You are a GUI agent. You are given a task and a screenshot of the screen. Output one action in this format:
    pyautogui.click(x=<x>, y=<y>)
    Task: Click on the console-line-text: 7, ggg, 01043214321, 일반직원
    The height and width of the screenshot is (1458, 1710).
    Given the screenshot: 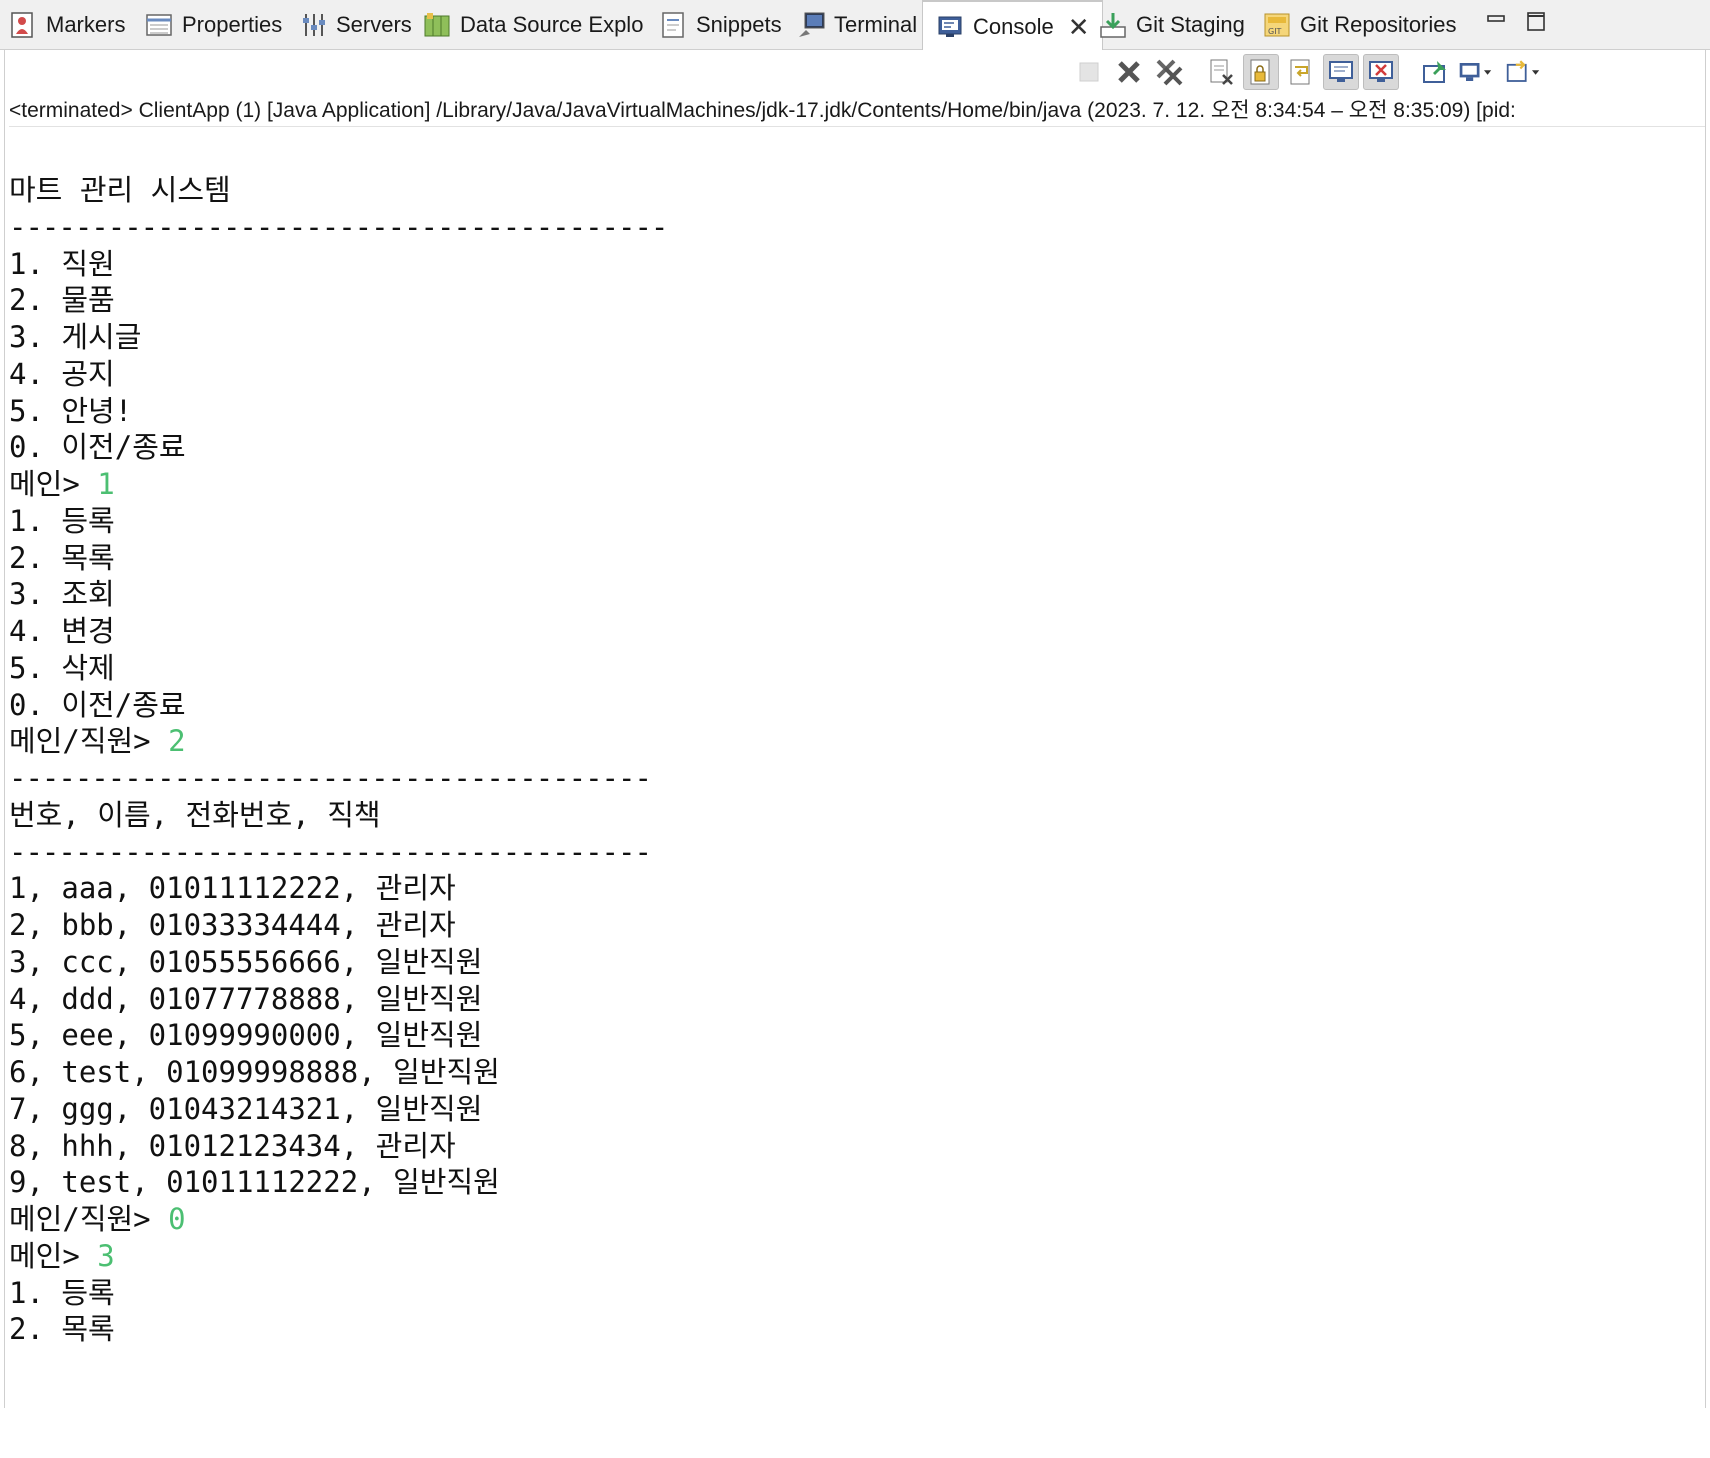 What is the action you would take?
    pyautogui.click(x=246, y=1108)
    